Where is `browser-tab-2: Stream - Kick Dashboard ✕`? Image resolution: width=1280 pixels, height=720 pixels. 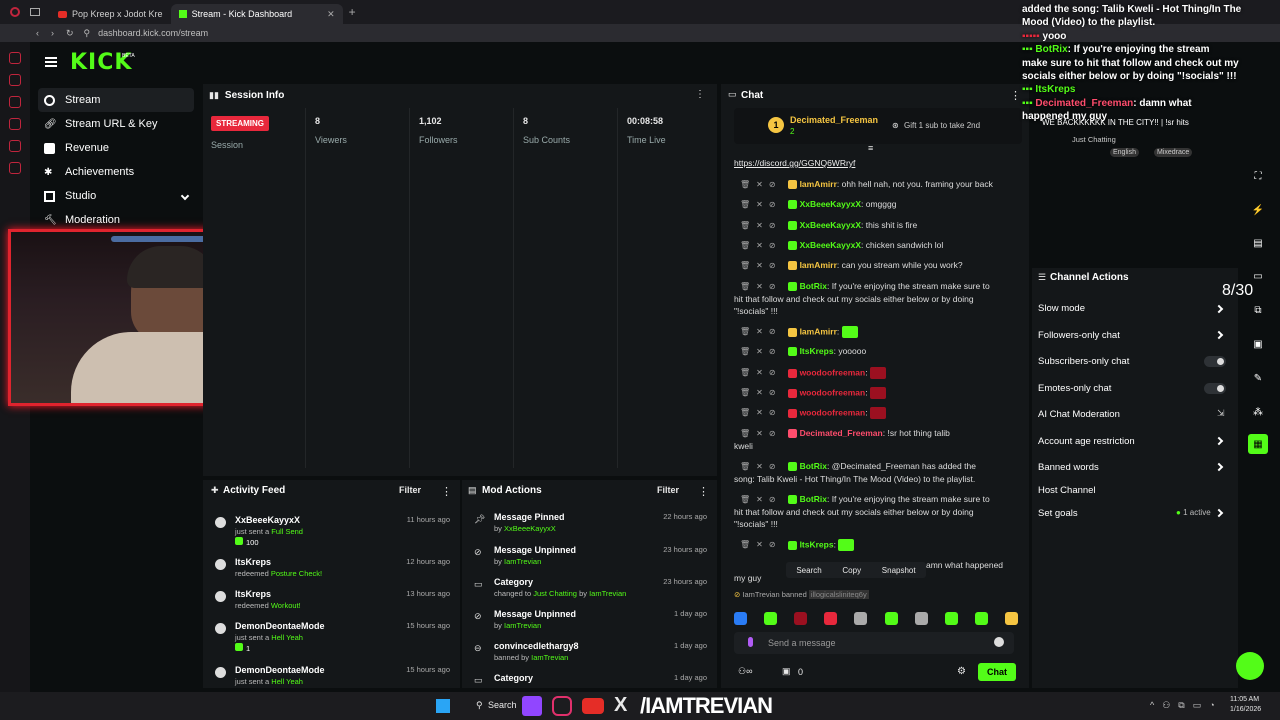 browser-tab-2: Stream - Kick Dashboard ✕ is located at coordinates (256, 14).